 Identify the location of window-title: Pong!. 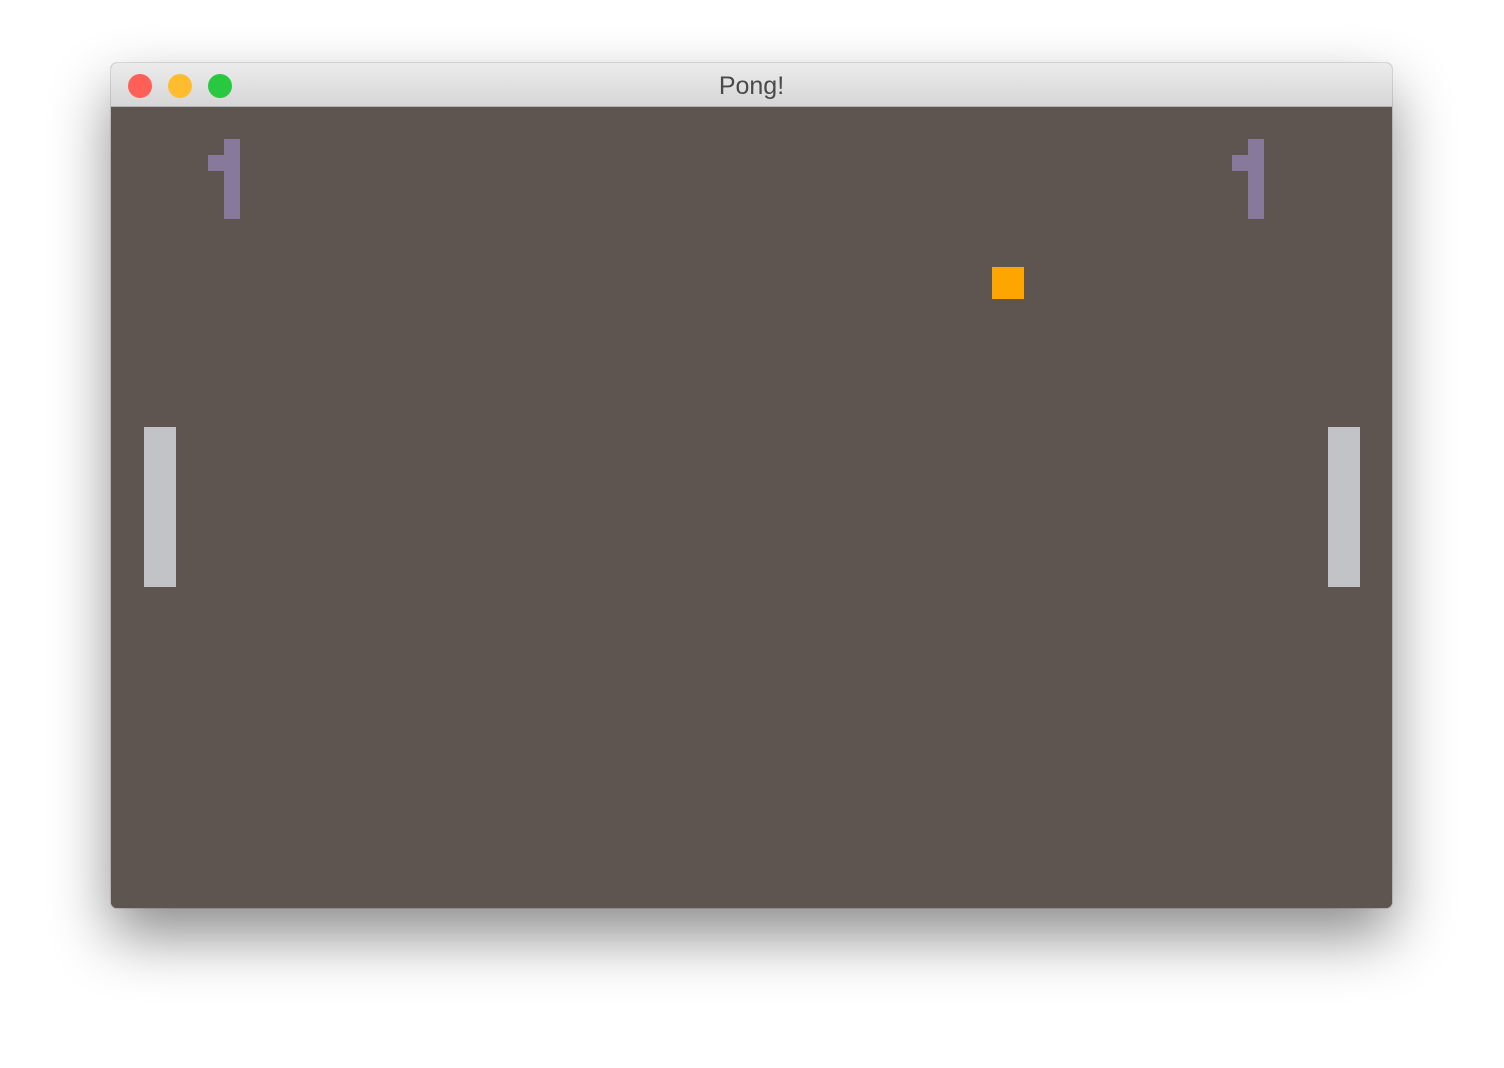
(751, 86).